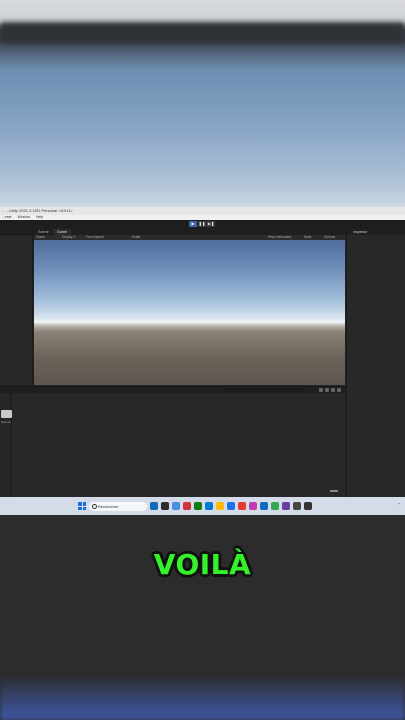 The image size is (405, 720). Describe the element at coordinates (6, 422) in the screenshot. I see `folder-label: Scenes` at that location.